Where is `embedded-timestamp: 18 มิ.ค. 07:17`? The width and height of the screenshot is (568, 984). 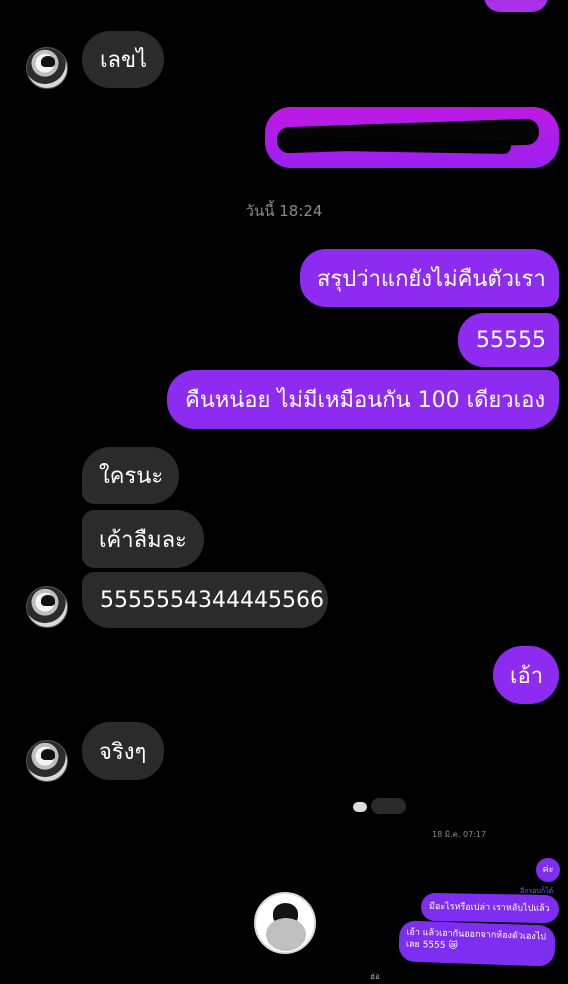 embedded-timestamp: 18 มิ.ค. 07:17 is located at coordinates (459, 834).